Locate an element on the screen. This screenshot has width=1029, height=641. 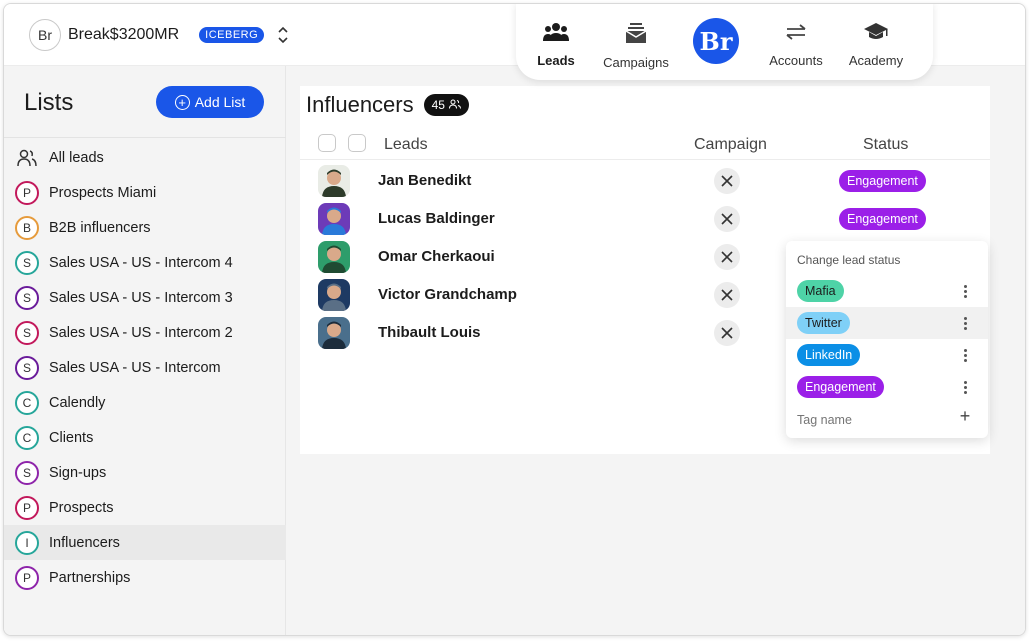
lead-name: Thibault Louis is located at coordinates (429, 332).